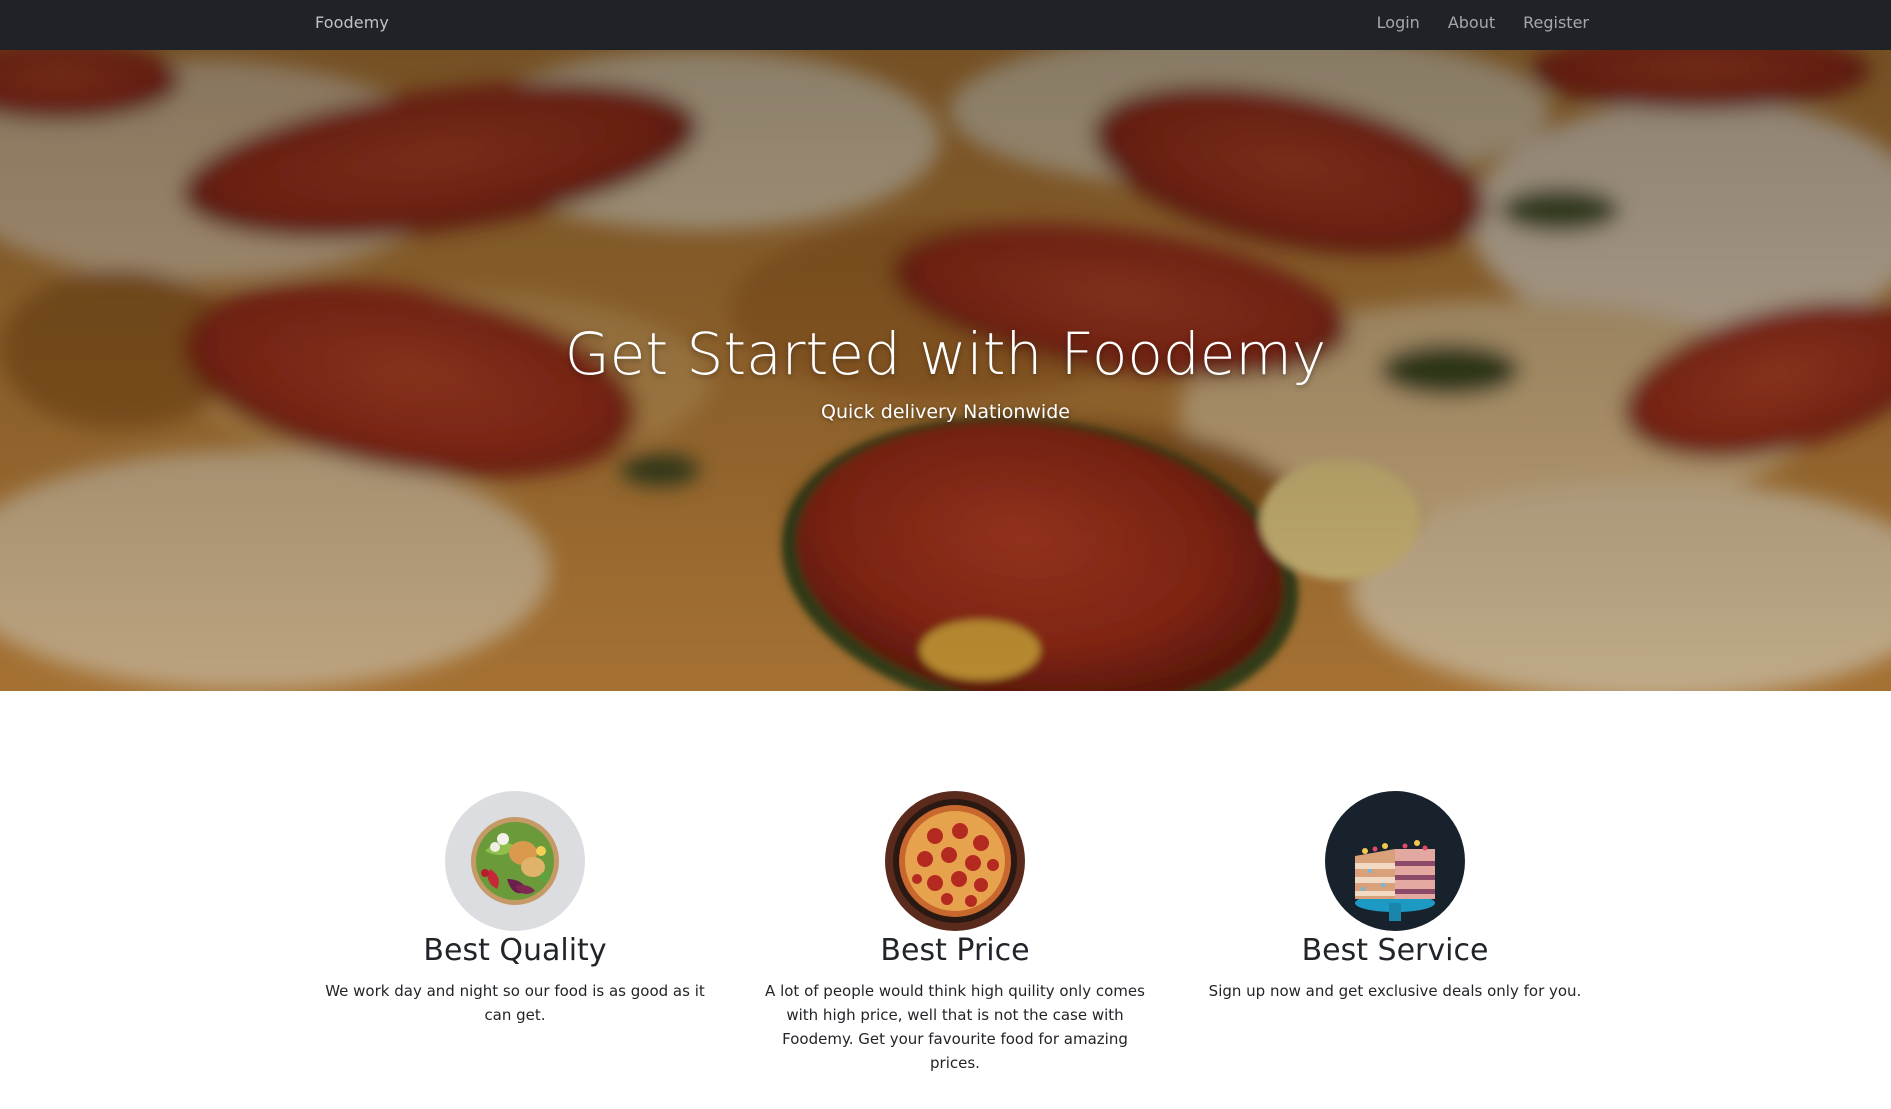 This screenshot has width=1891, height=1109. I want to click on salad-bowl-image, so click(515, 861).